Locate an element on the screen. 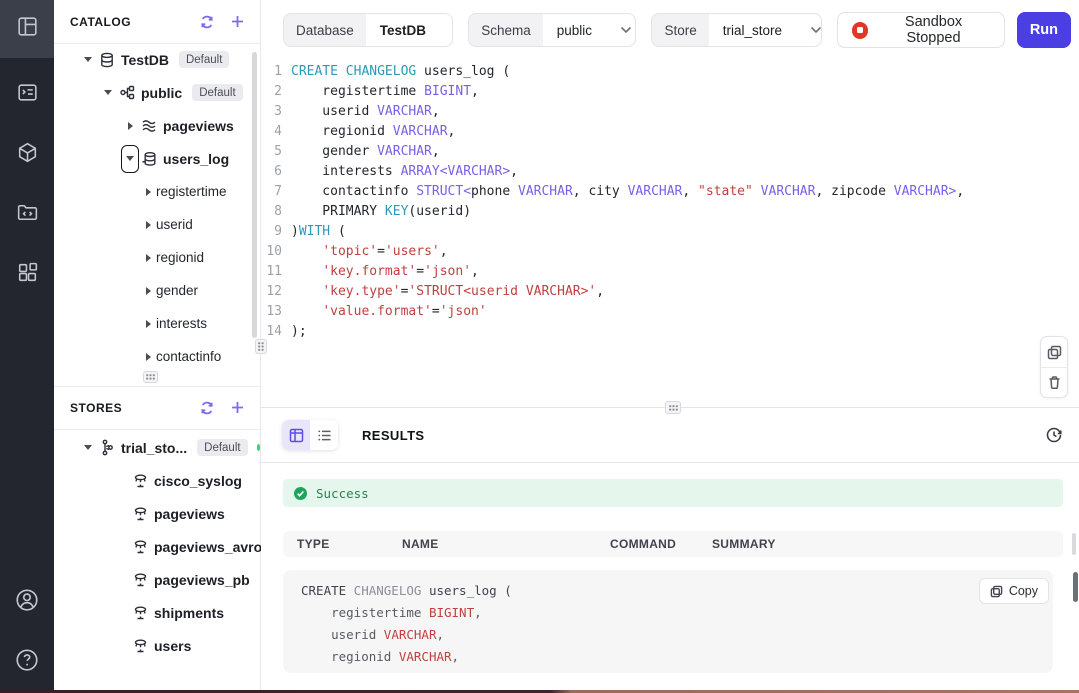 This screenshot has width=1079, height=693. database-select: Database TestDB is located at coordinates (368, 30).